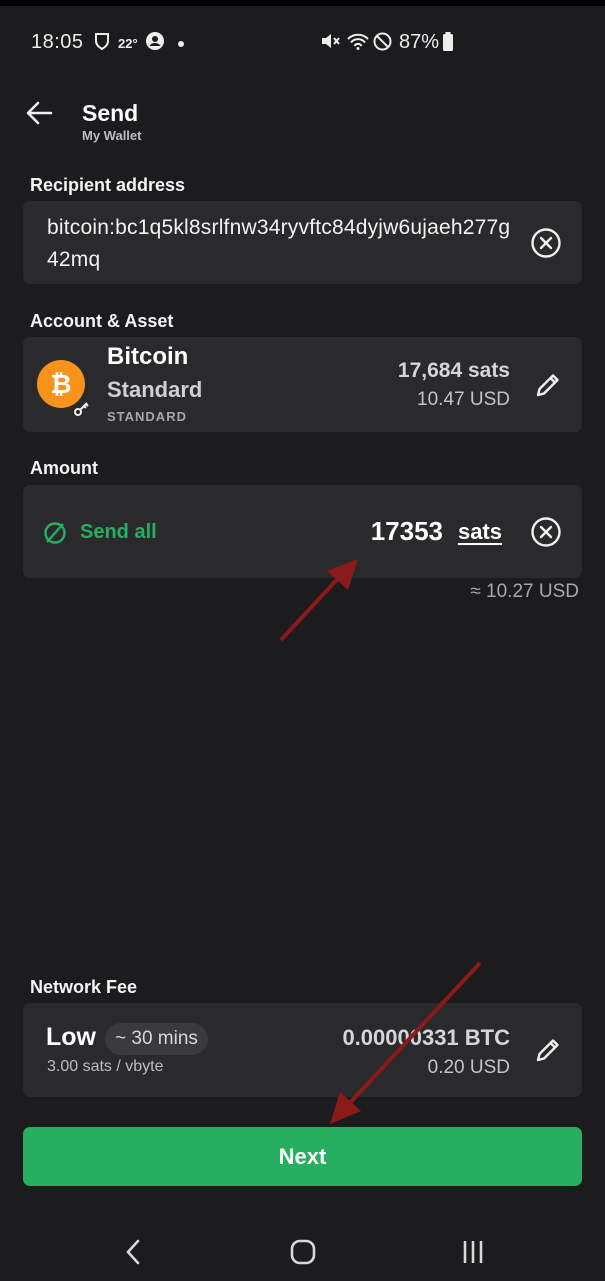 This screenshot has width=605, height=1281. What do you see at coordinates (463, 399) in the screenshot?
I see `account-balance-usd: 10.47 USD` at bounding box center [463, 399].